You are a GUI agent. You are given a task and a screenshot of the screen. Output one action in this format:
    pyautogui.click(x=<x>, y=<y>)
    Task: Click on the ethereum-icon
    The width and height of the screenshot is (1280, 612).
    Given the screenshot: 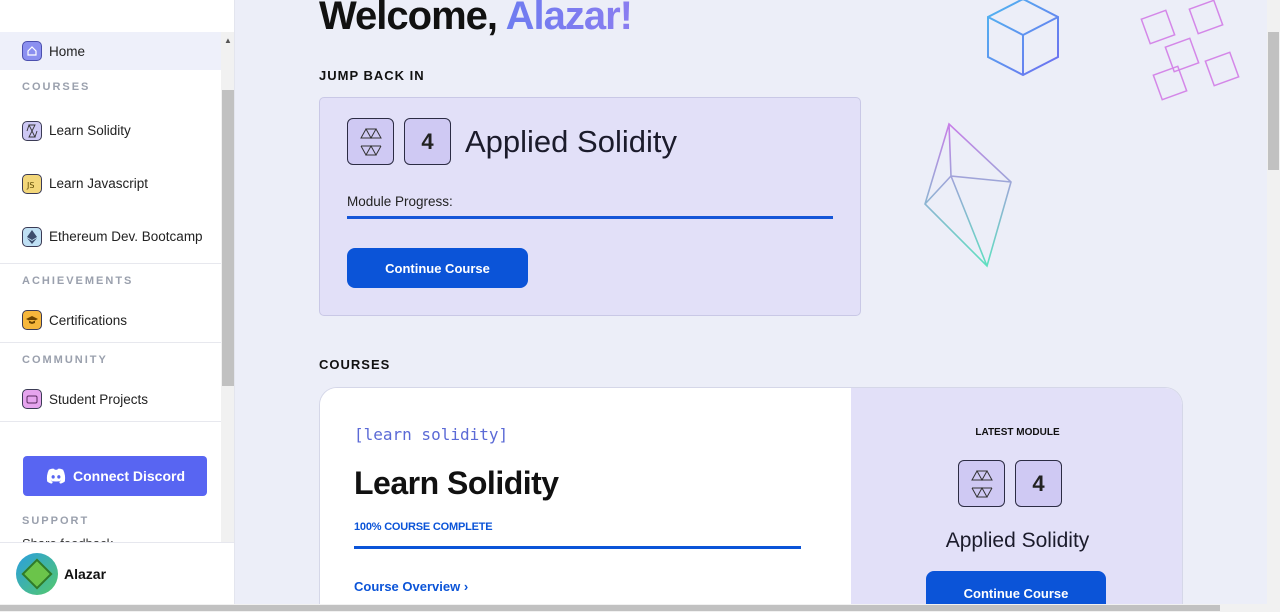 What is the action you would take?
    pyautogui.click(x=32, y=236)
    